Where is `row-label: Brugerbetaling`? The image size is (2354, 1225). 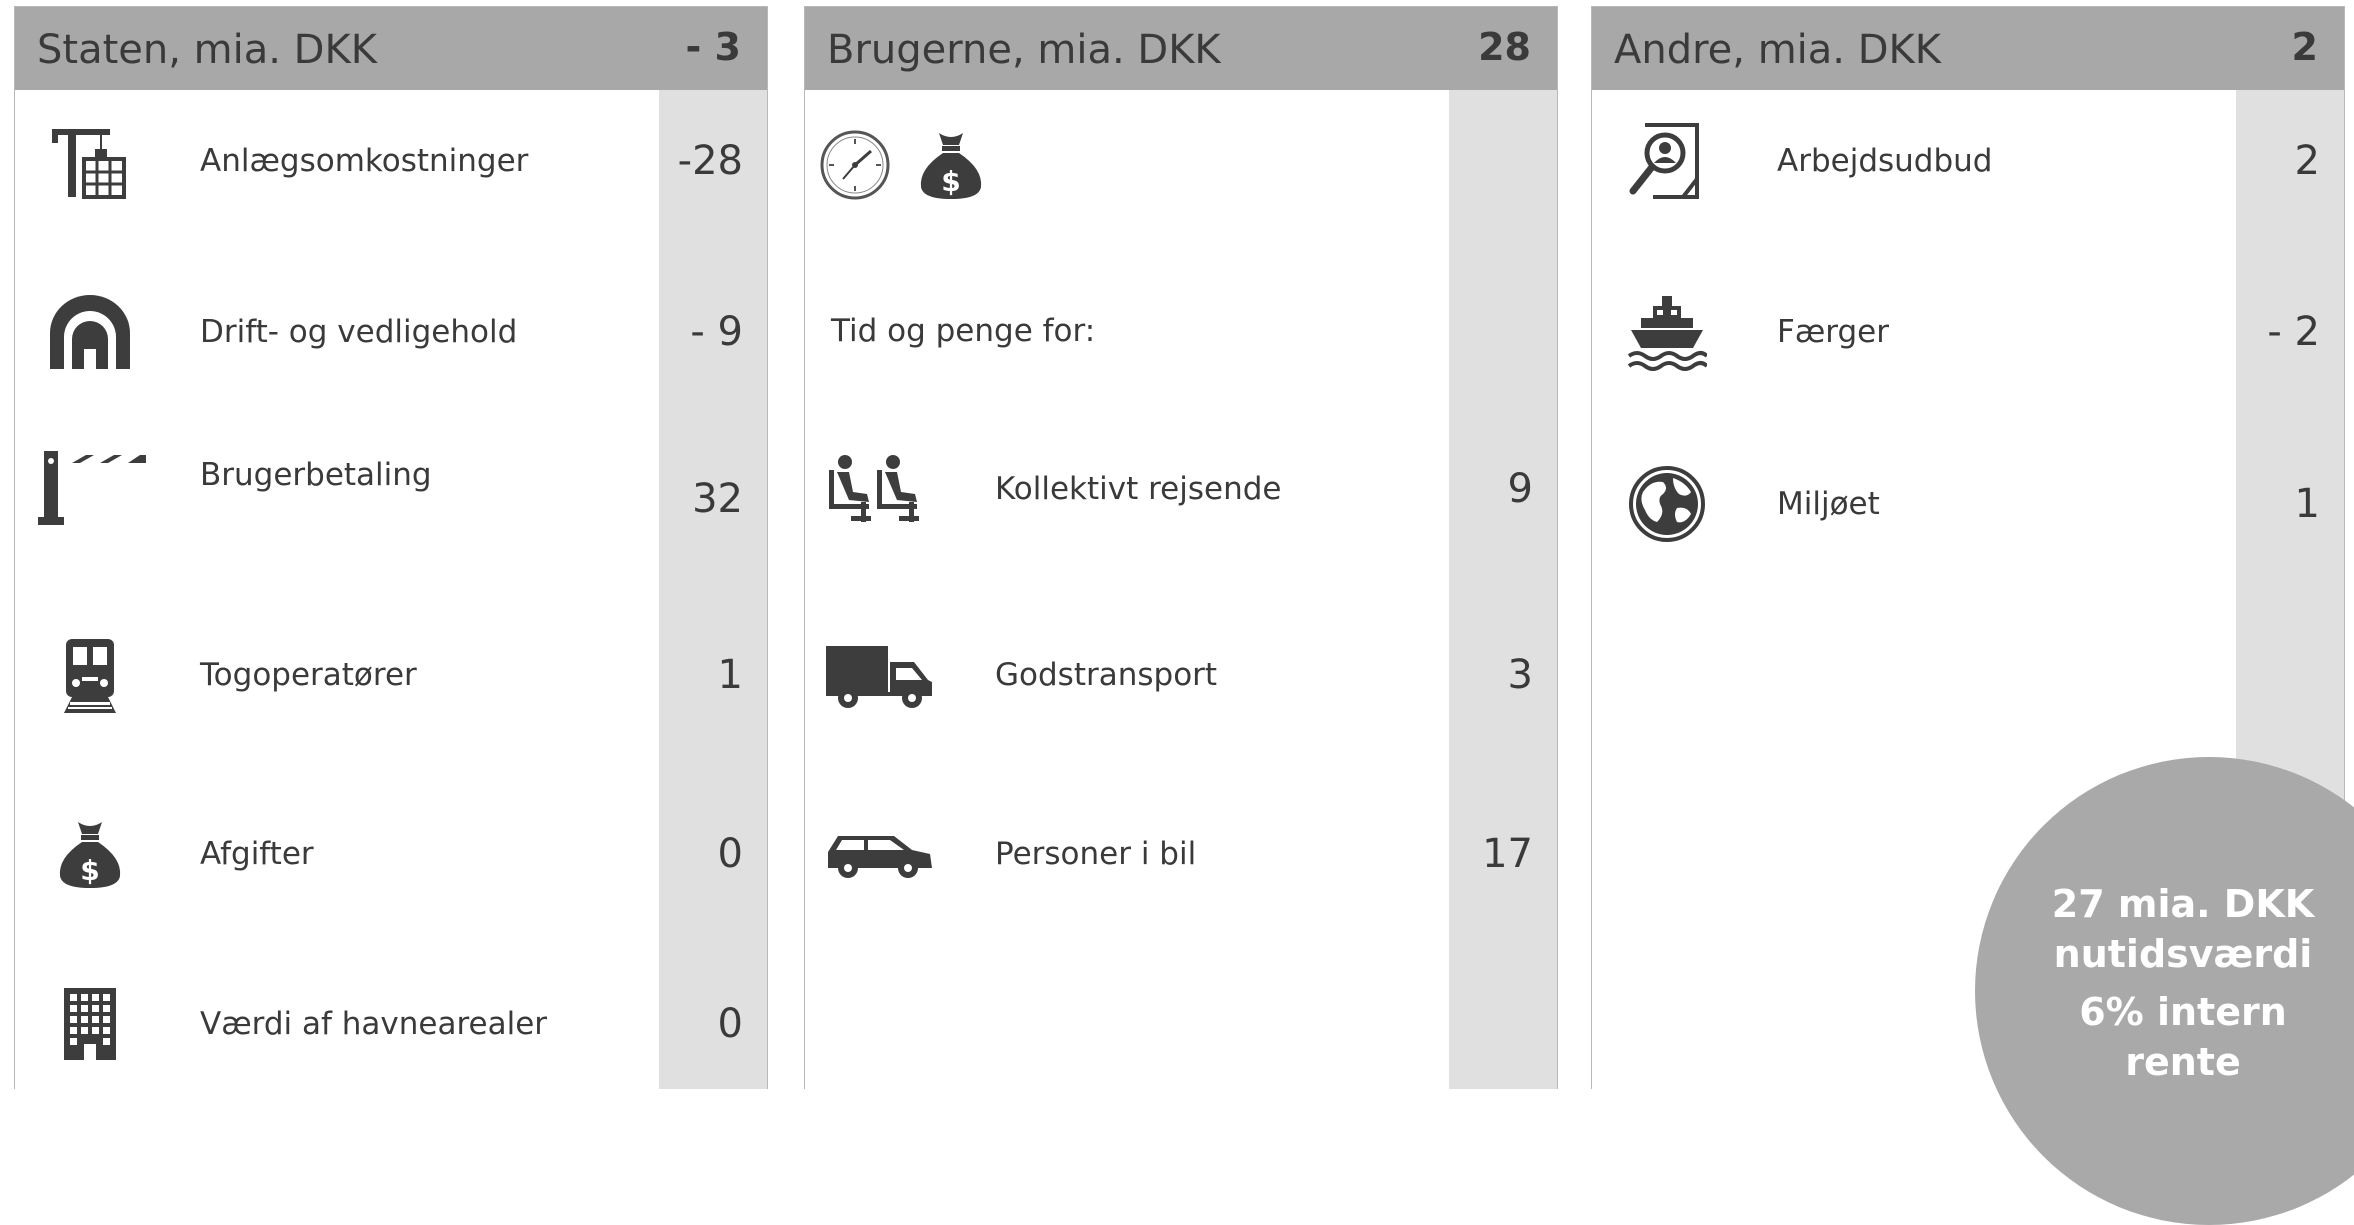
row-label: Brugerbetaling is located at coordinates (316, 475).